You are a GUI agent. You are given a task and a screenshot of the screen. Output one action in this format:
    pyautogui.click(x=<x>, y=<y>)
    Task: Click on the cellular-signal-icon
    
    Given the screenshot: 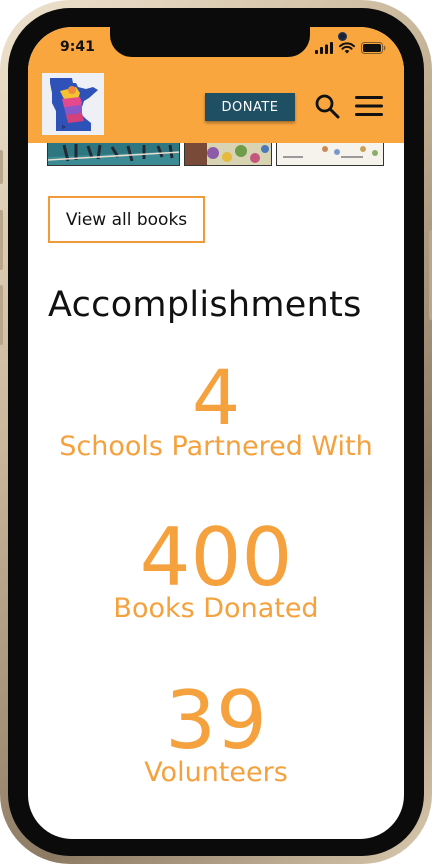 What is the action you would take?
    pyautogui.click(x=324, y=48)
    